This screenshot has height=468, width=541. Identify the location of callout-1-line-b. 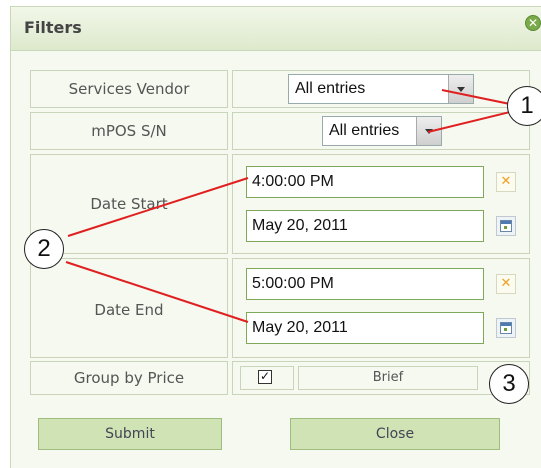
(469, 122).